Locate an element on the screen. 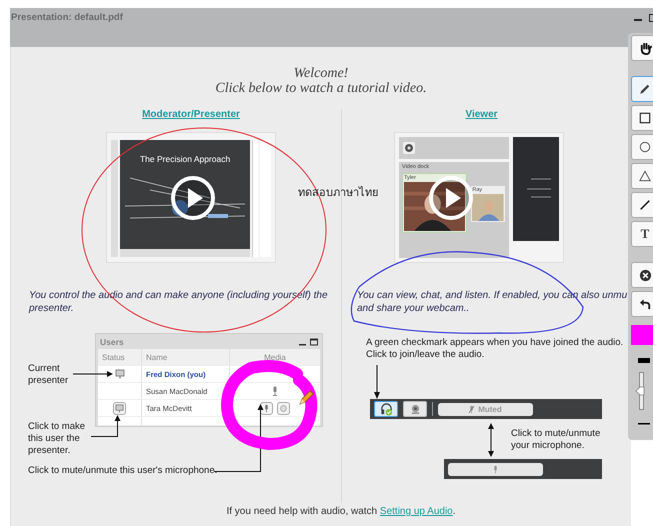  tutorial-link: Viewer is located at coordinates (481, 114).